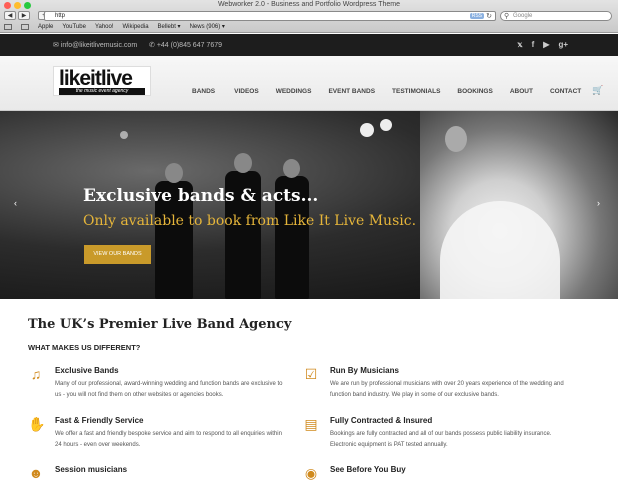 The image size is (618, 481). I want to click on nav-item-bookings: BOOKINGS, so click(474, 92).